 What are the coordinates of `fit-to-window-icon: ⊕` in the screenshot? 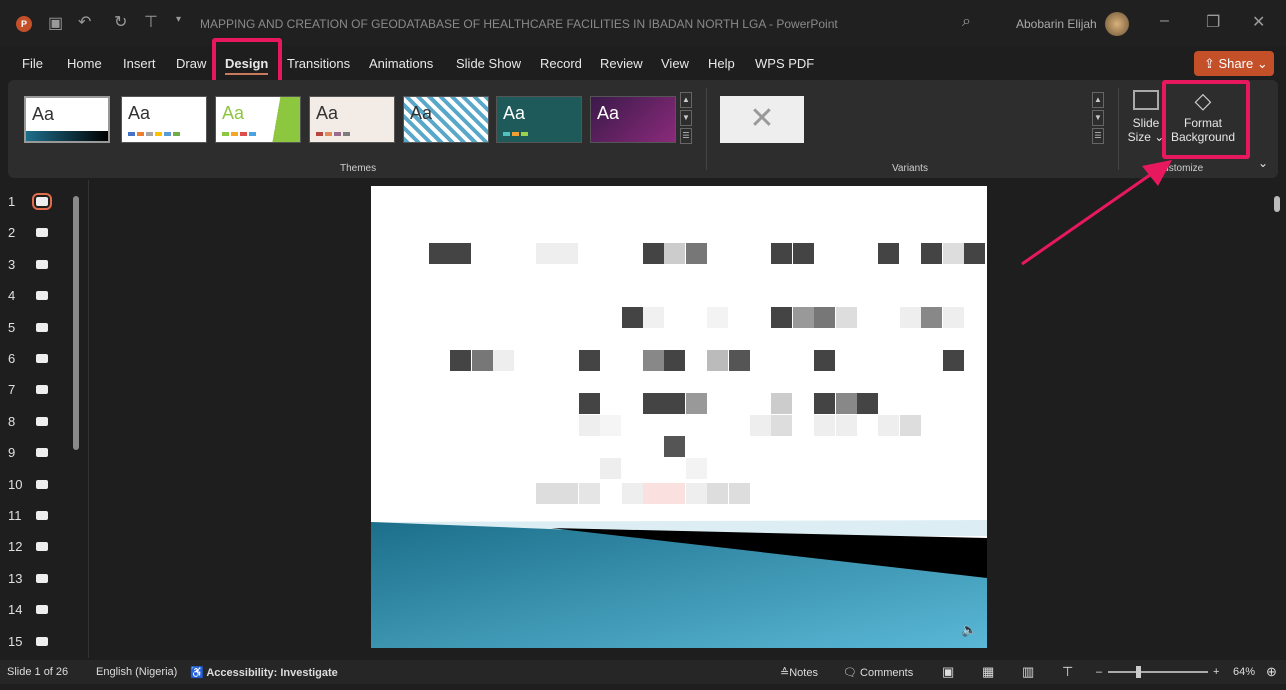 It's located at (1271, 672).